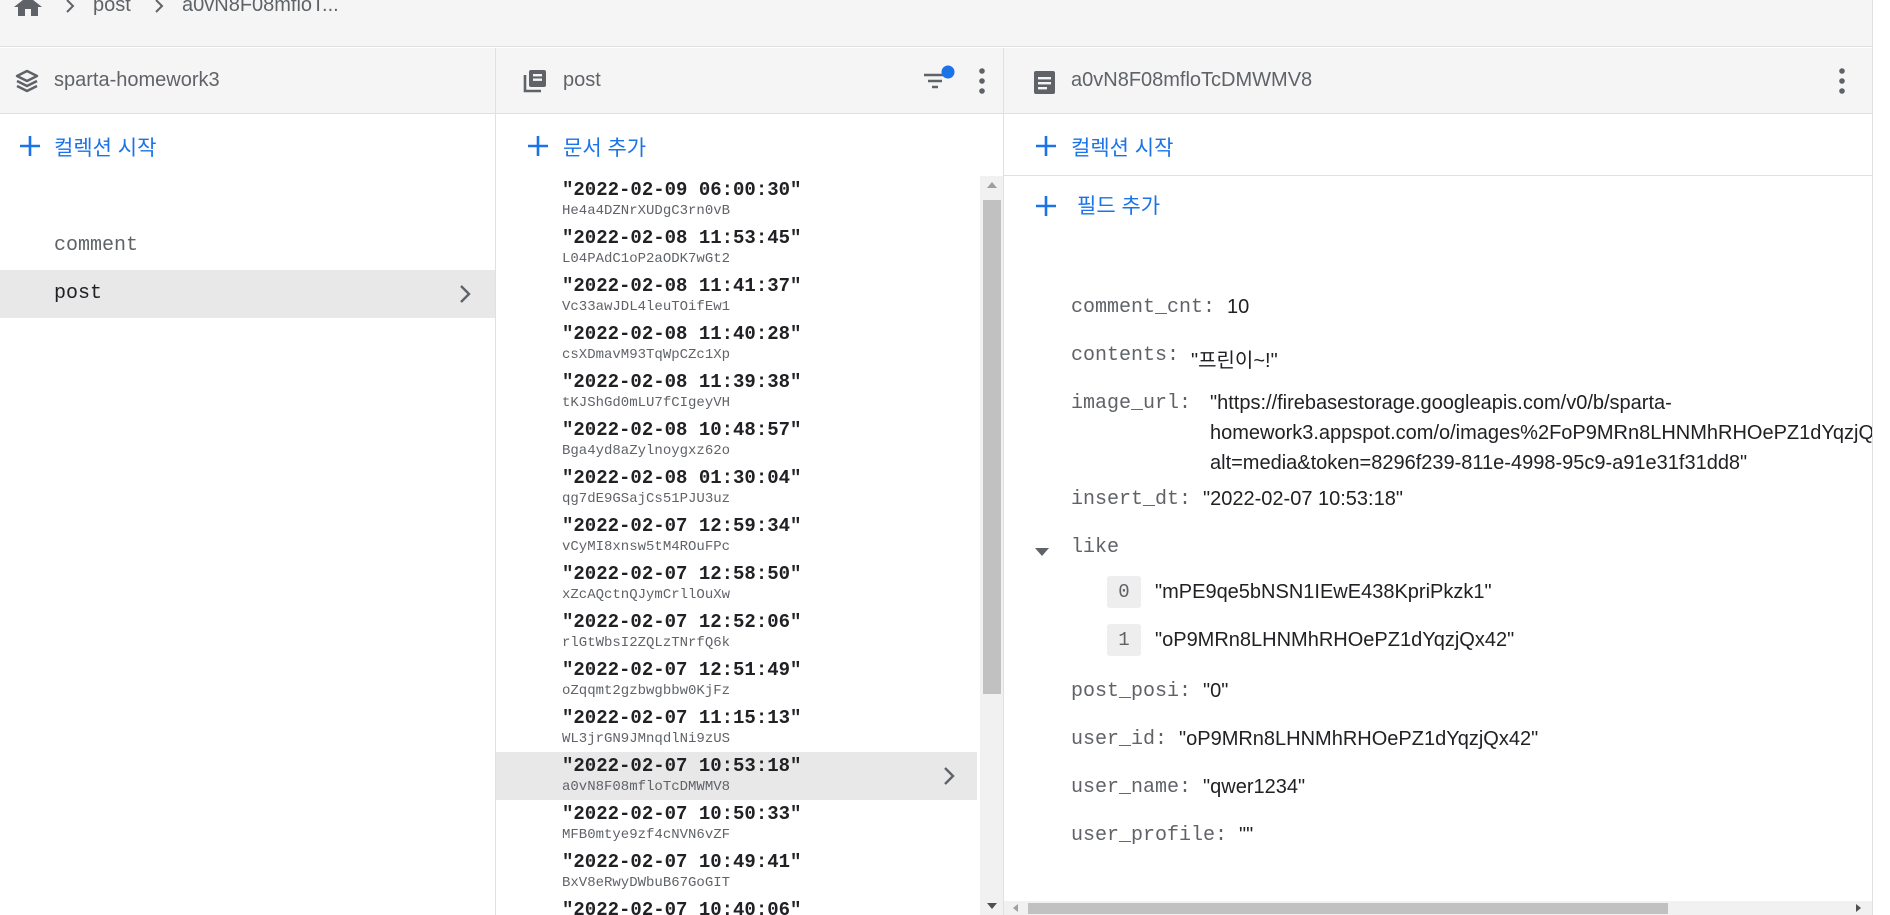  I want to click on start-collection-label: 컬렉션 시작, so click(105, 148).